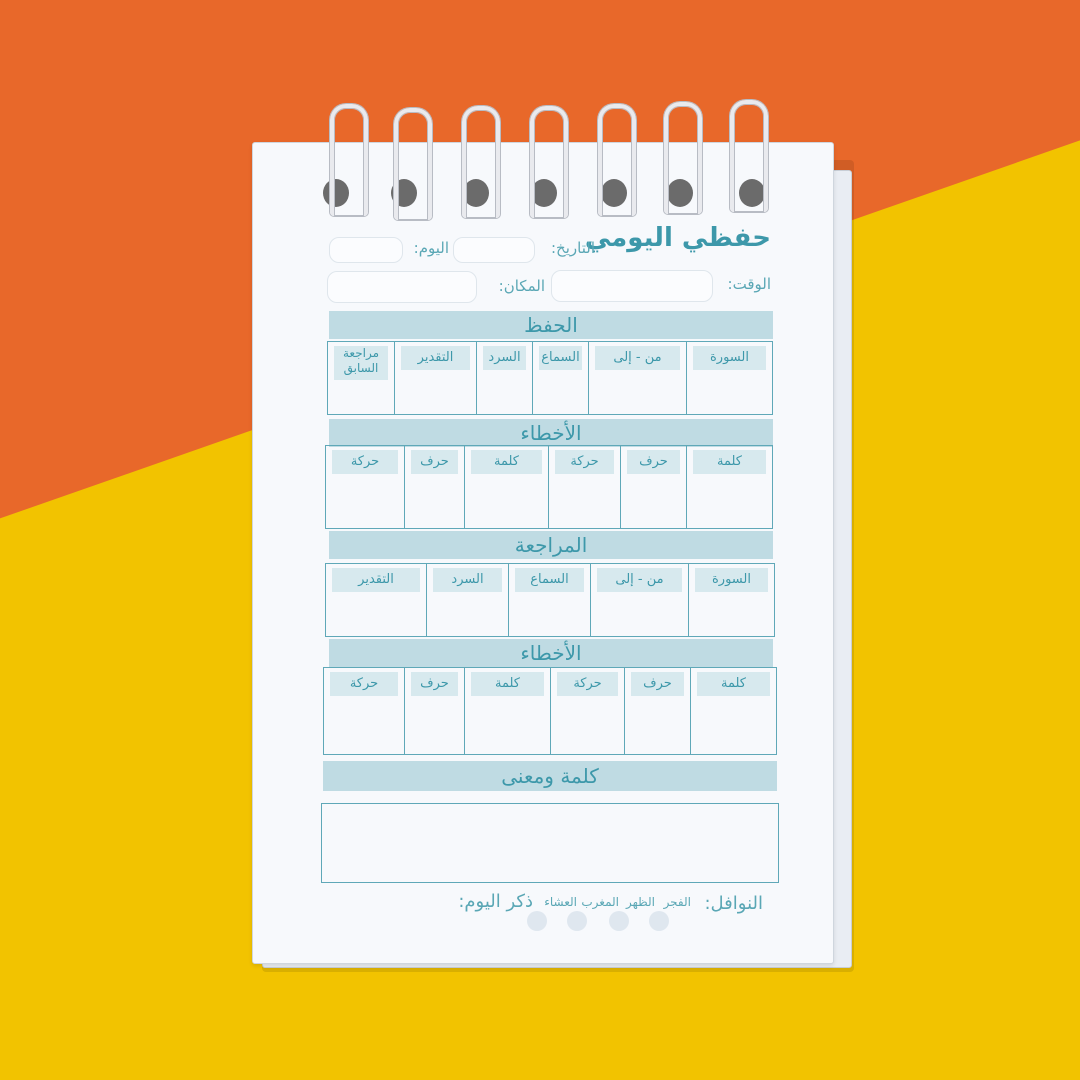 Image resolution: width=1080 pixels, height=1080 pixels. Describe the element at coordinates (640, 902) in the screenshot. I see `prayer-dhuhr: الظهر` at that location.